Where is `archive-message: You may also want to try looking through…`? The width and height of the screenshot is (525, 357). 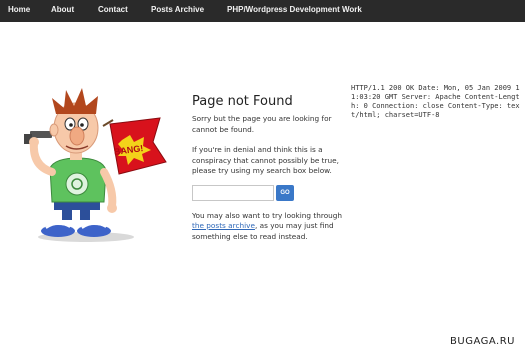 archive-message: You may also want to try looking through… is located at coordinates (272, 227).